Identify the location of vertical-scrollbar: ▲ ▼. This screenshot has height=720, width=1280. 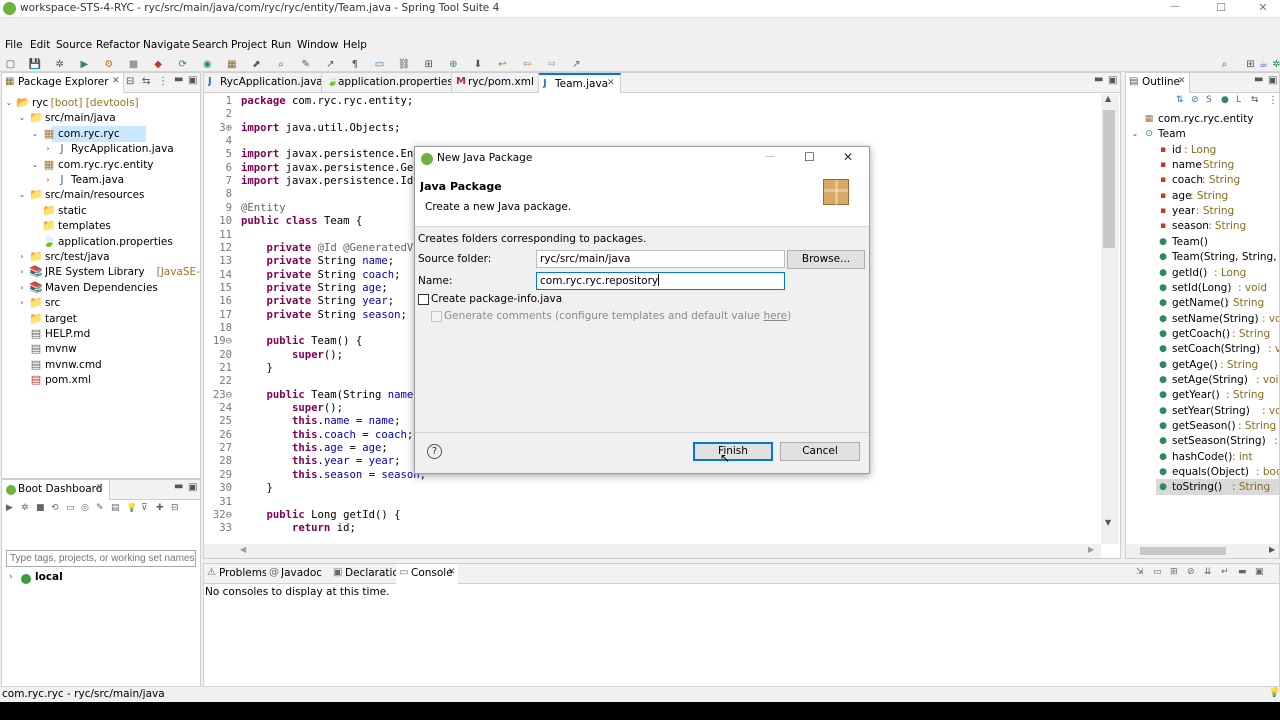
(1110, 319).